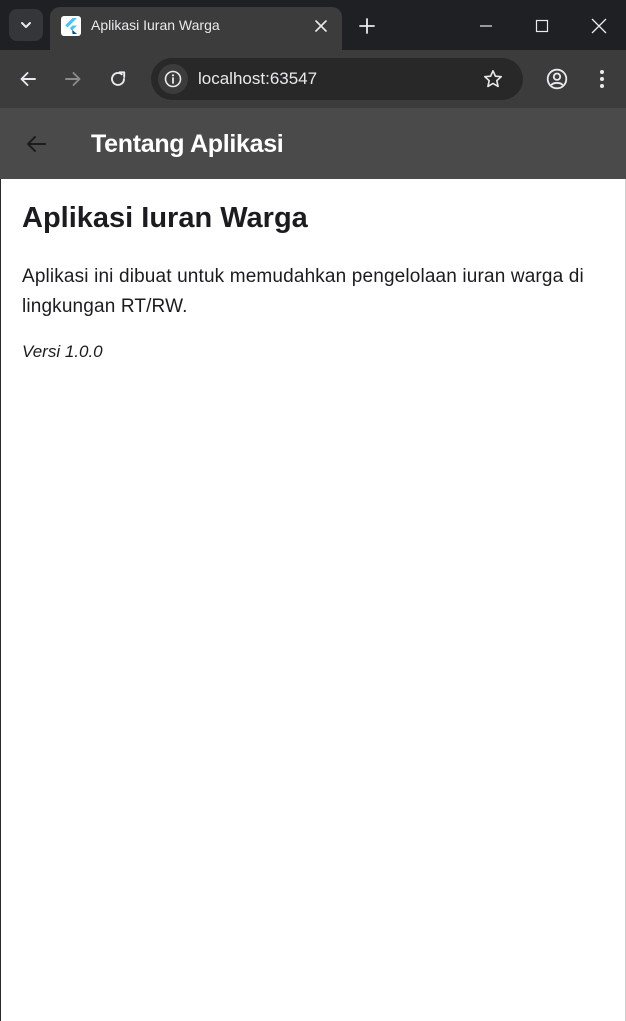 This screenshot has height=1021, width=626. I want to click on chevron-down-icon, so click(26, 25).